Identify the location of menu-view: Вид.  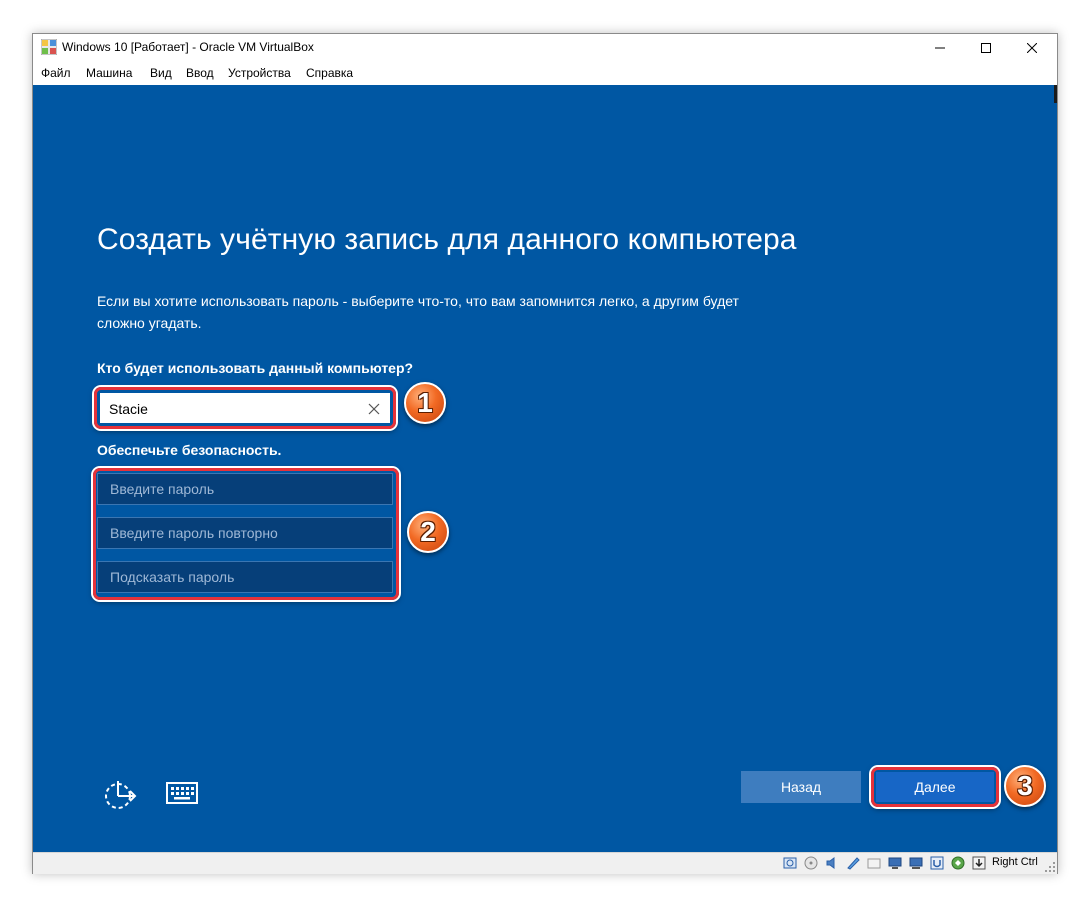
(161, 73).